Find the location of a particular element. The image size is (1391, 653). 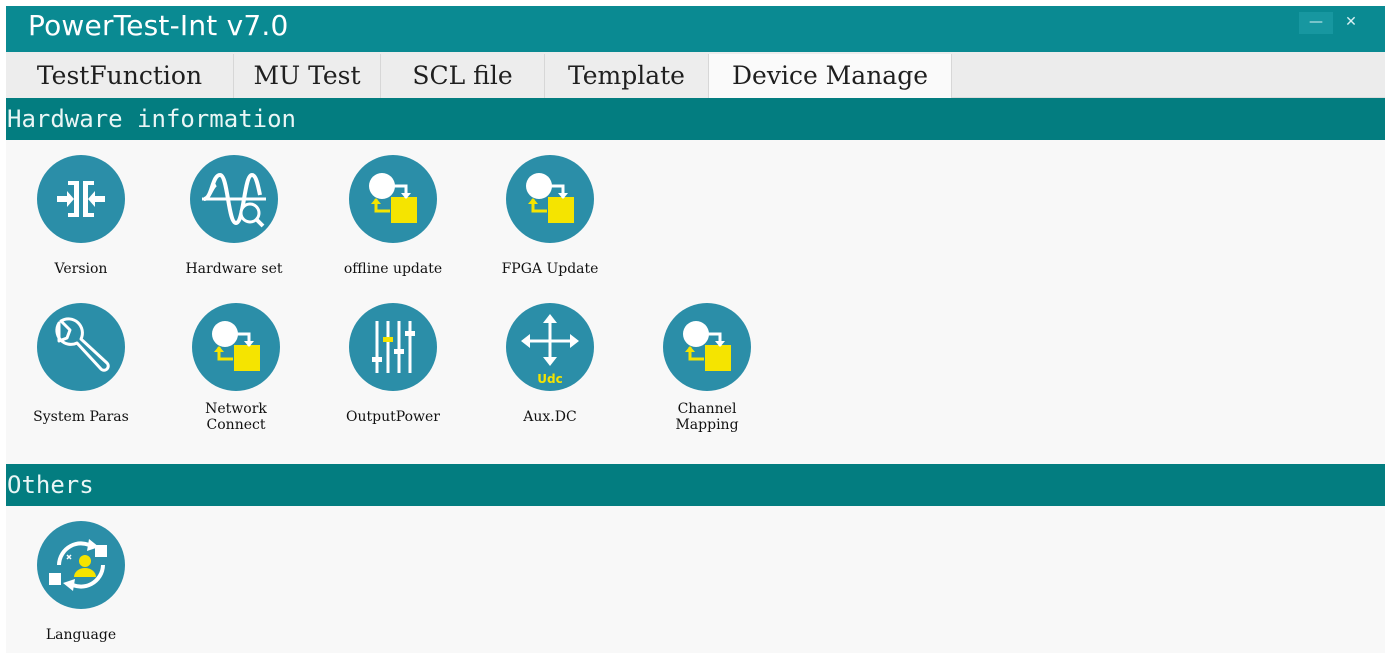

tab-device-manage: Device Manage is located at coordinates (830, 76).